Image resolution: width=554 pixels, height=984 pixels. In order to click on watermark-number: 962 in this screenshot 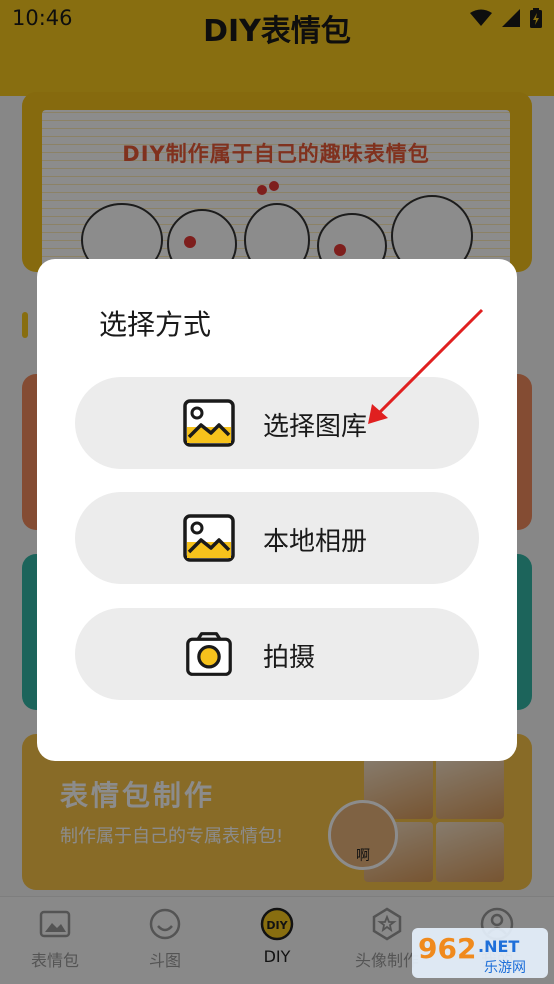, I will do `click(447, 948)`.